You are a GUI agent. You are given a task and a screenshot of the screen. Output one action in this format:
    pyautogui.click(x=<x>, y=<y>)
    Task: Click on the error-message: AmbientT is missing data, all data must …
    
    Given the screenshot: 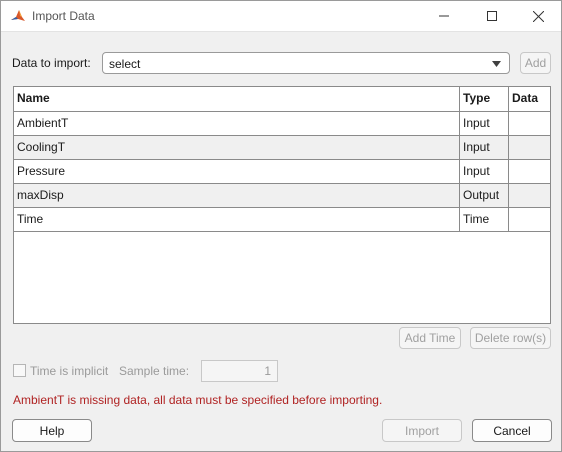 What is the action you would take?
    pyautogui.click(x=198, y=400)
    